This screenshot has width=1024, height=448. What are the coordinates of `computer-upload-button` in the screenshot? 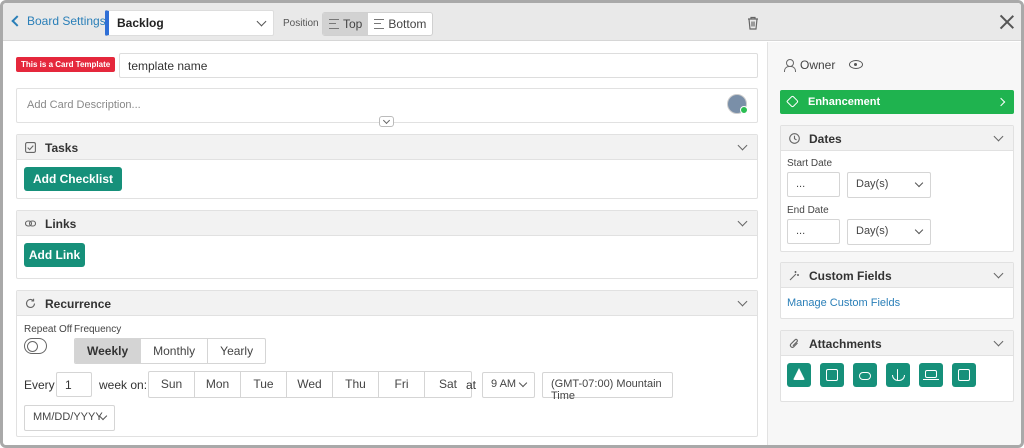 It's located at (931, 375).